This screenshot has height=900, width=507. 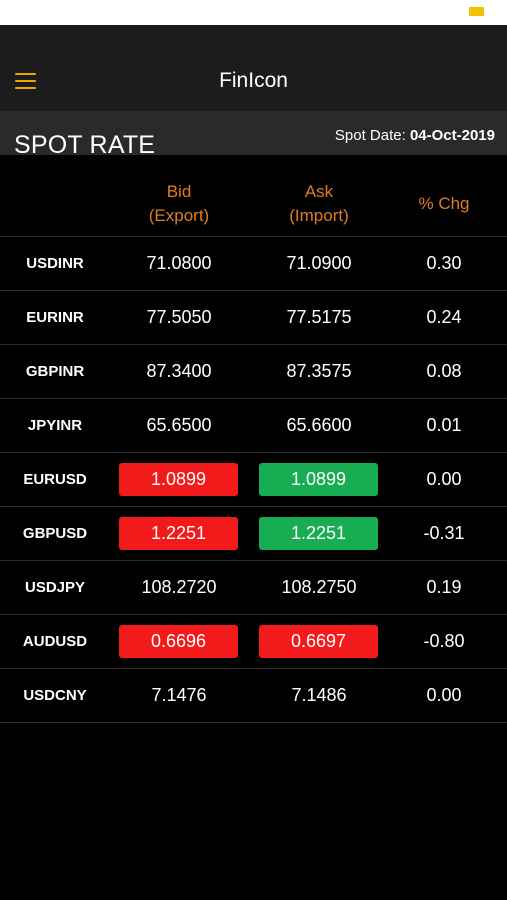 I want to click on bid-rate-badge: 1.0899, so click(x=178, y=479).